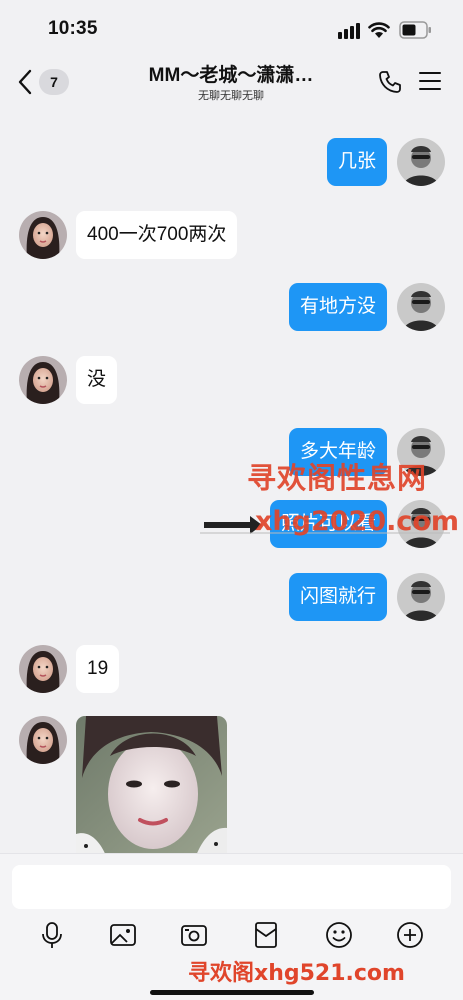 The width and height of the screenshot is (463, 1000). What do you see at coordinates (430, 81) in the screenshot?
I see `menu-icon` at bounding box center [430, 81].